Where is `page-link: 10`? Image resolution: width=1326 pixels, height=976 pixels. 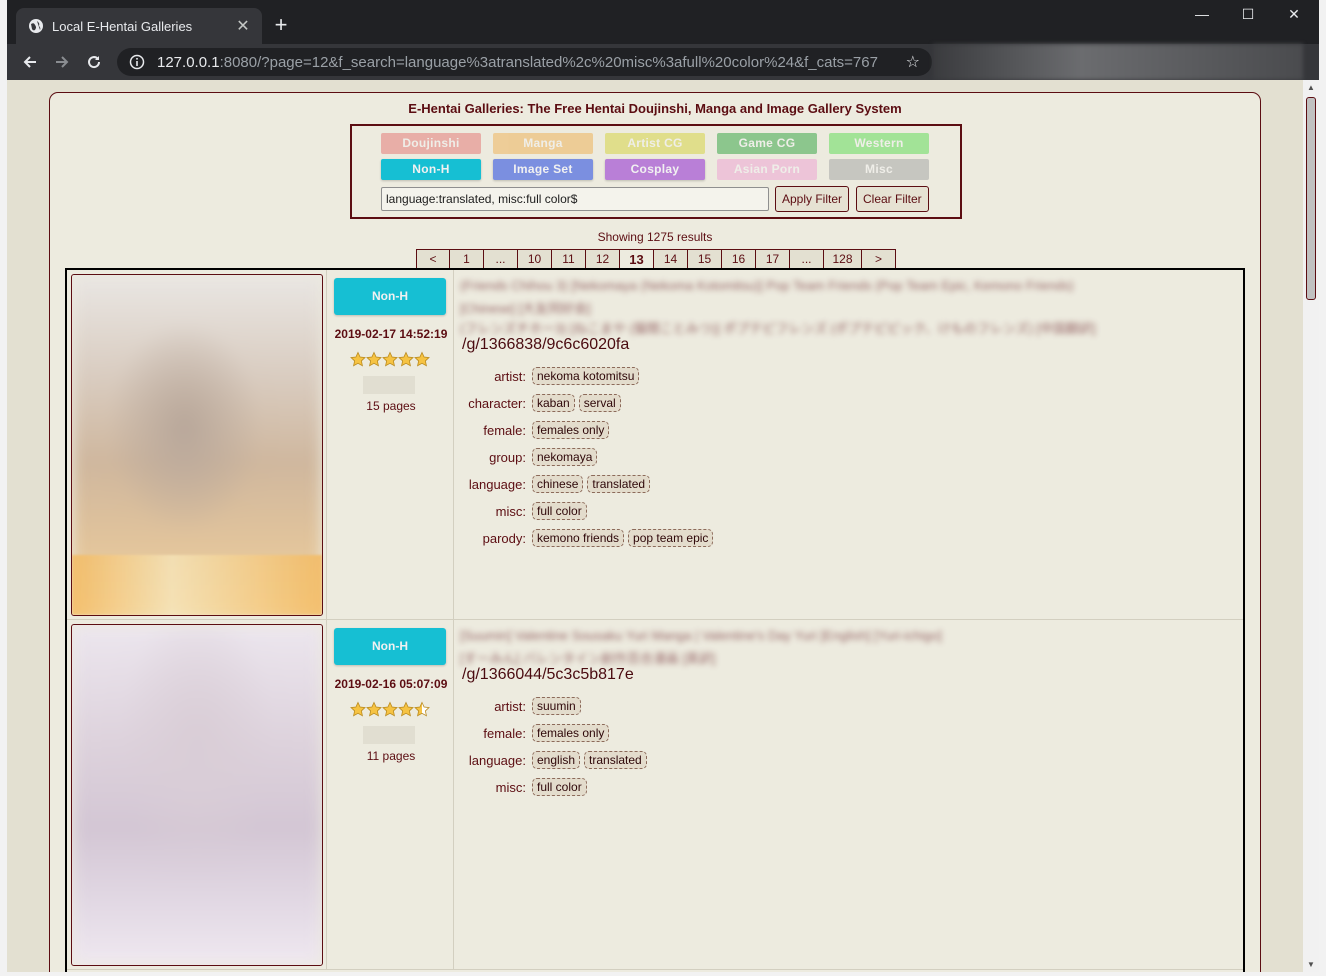 page-link: 10 is located at coordinates (535, 259).